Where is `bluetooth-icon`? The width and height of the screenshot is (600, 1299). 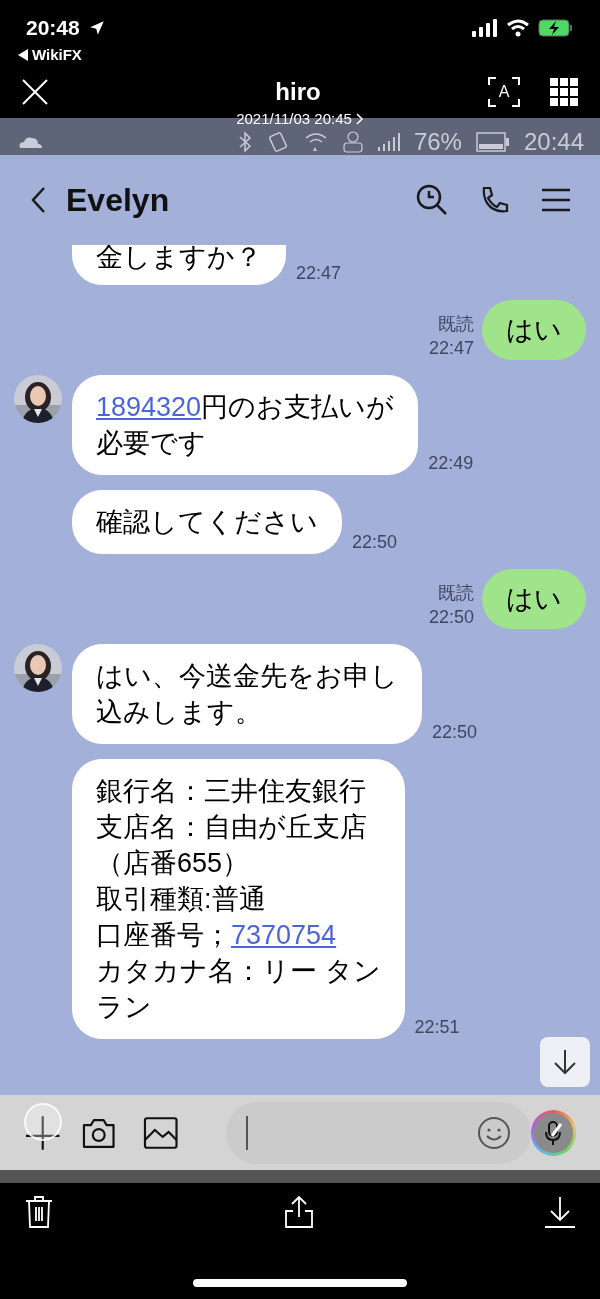 bluetooth-icon is located at coordinates (244, 141).